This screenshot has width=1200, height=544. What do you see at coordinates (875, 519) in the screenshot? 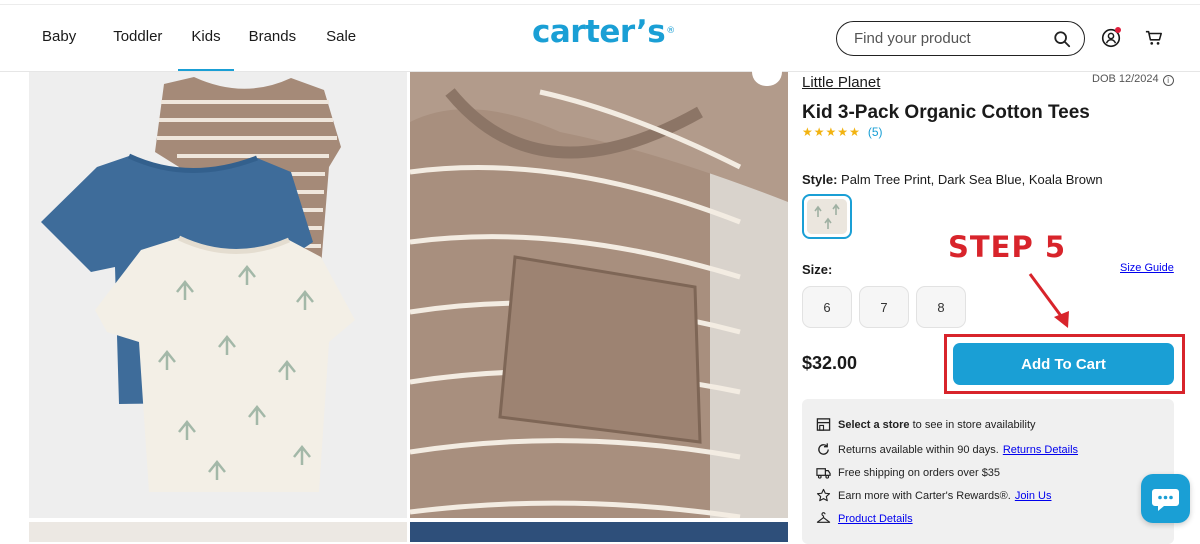
I see `product-details-link: Product Details` at bounding box center [875, 519].